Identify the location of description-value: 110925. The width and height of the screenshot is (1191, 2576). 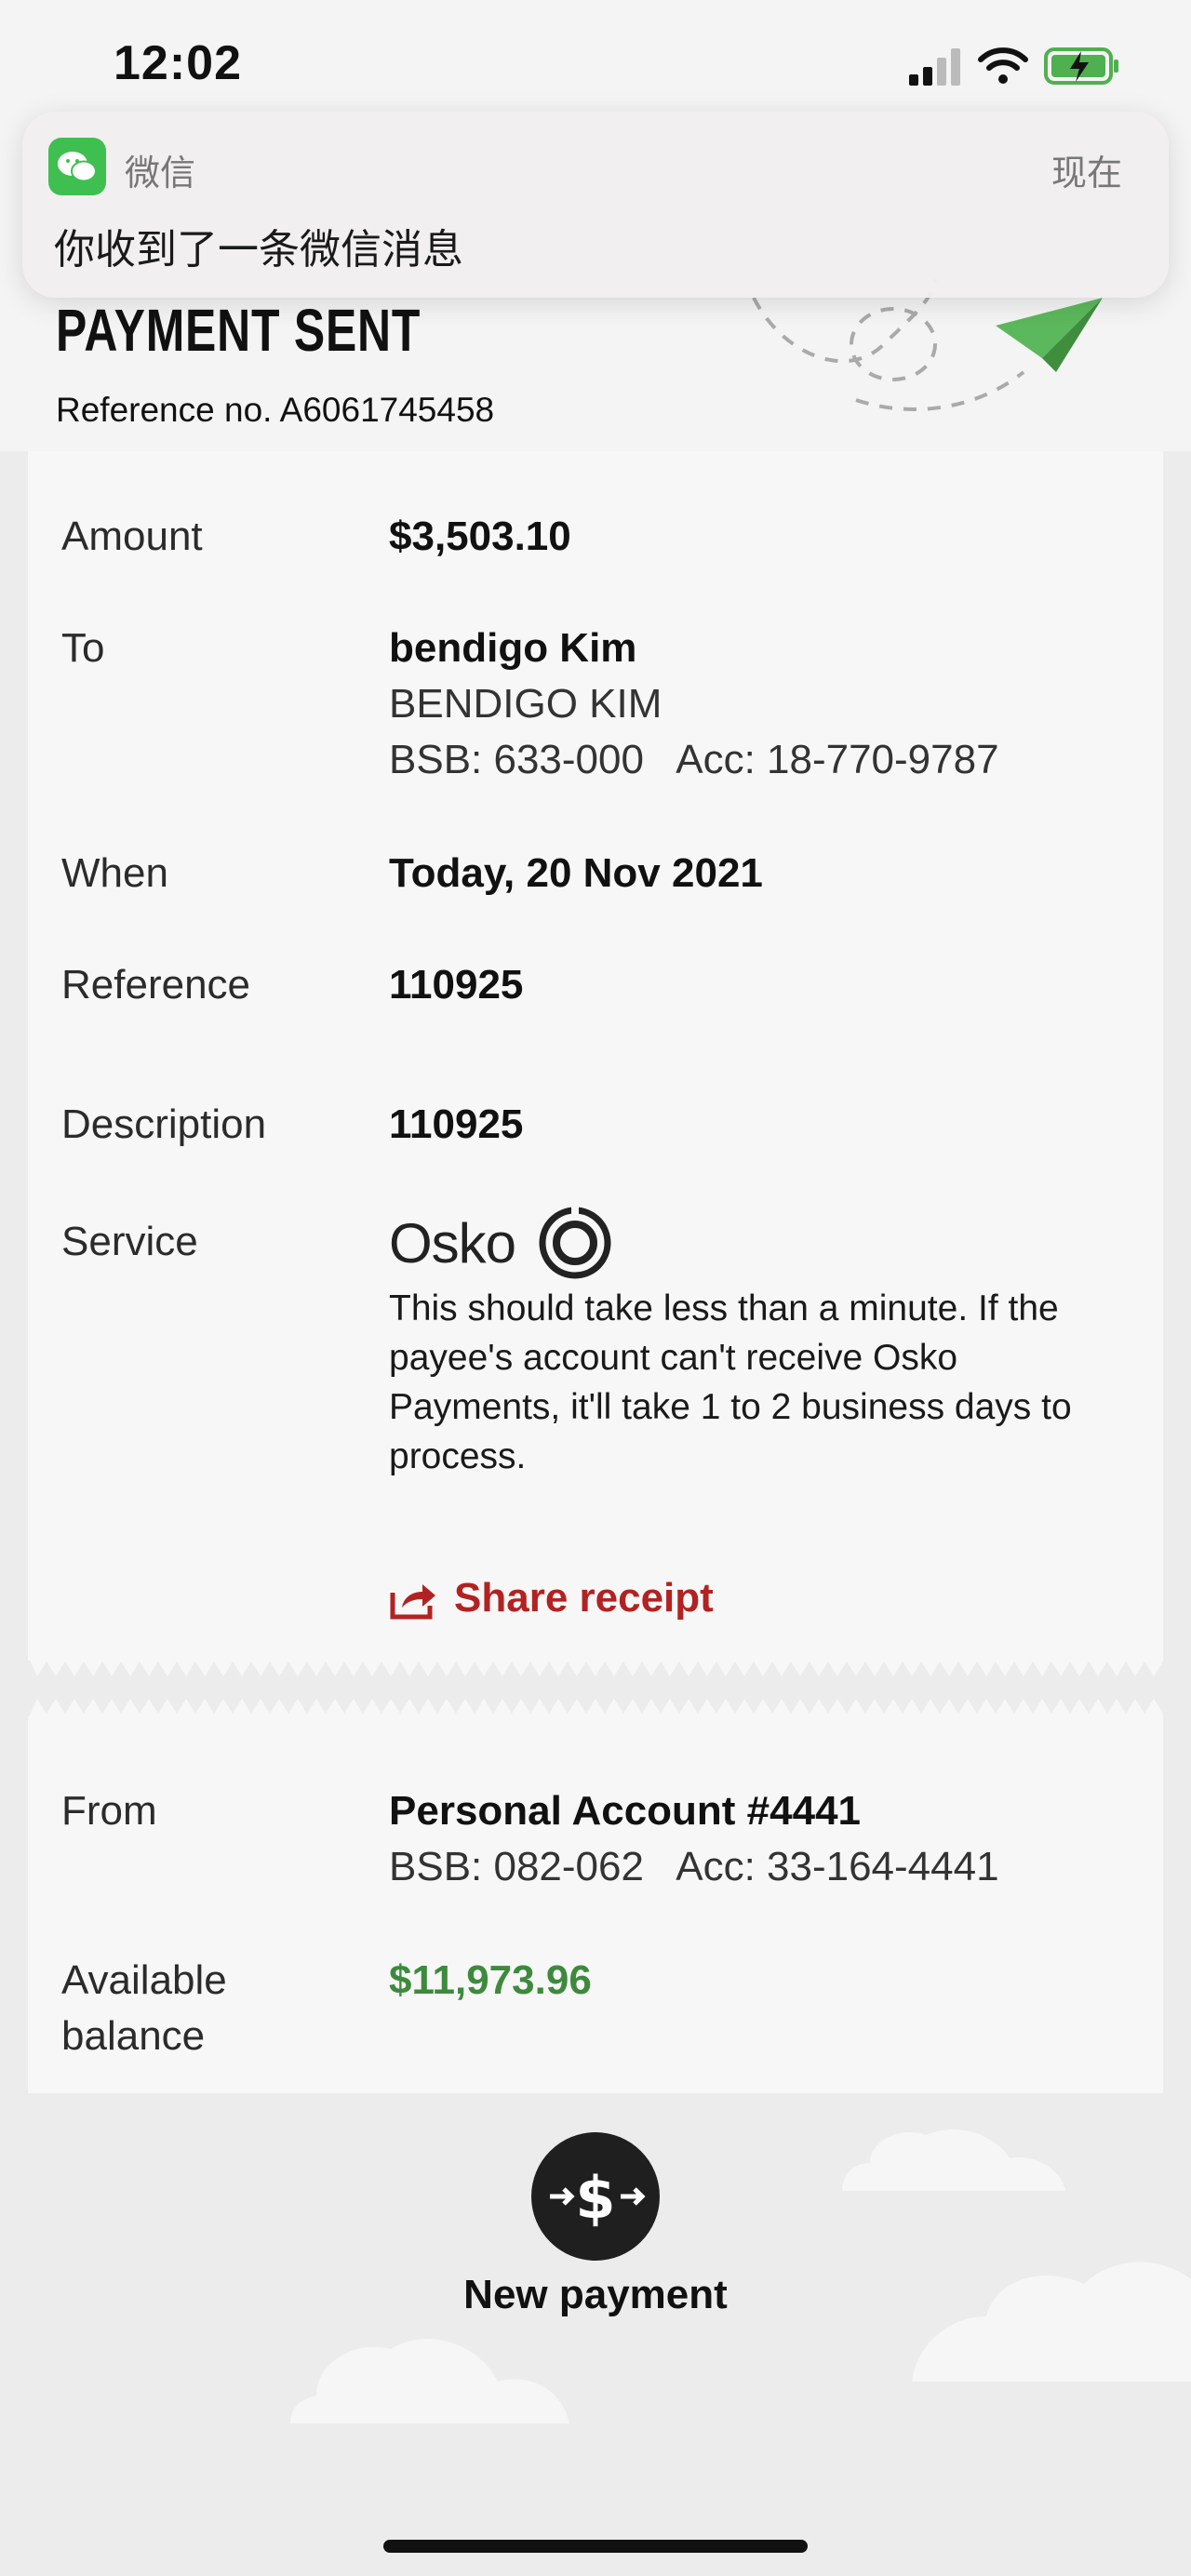
(456, 1124).